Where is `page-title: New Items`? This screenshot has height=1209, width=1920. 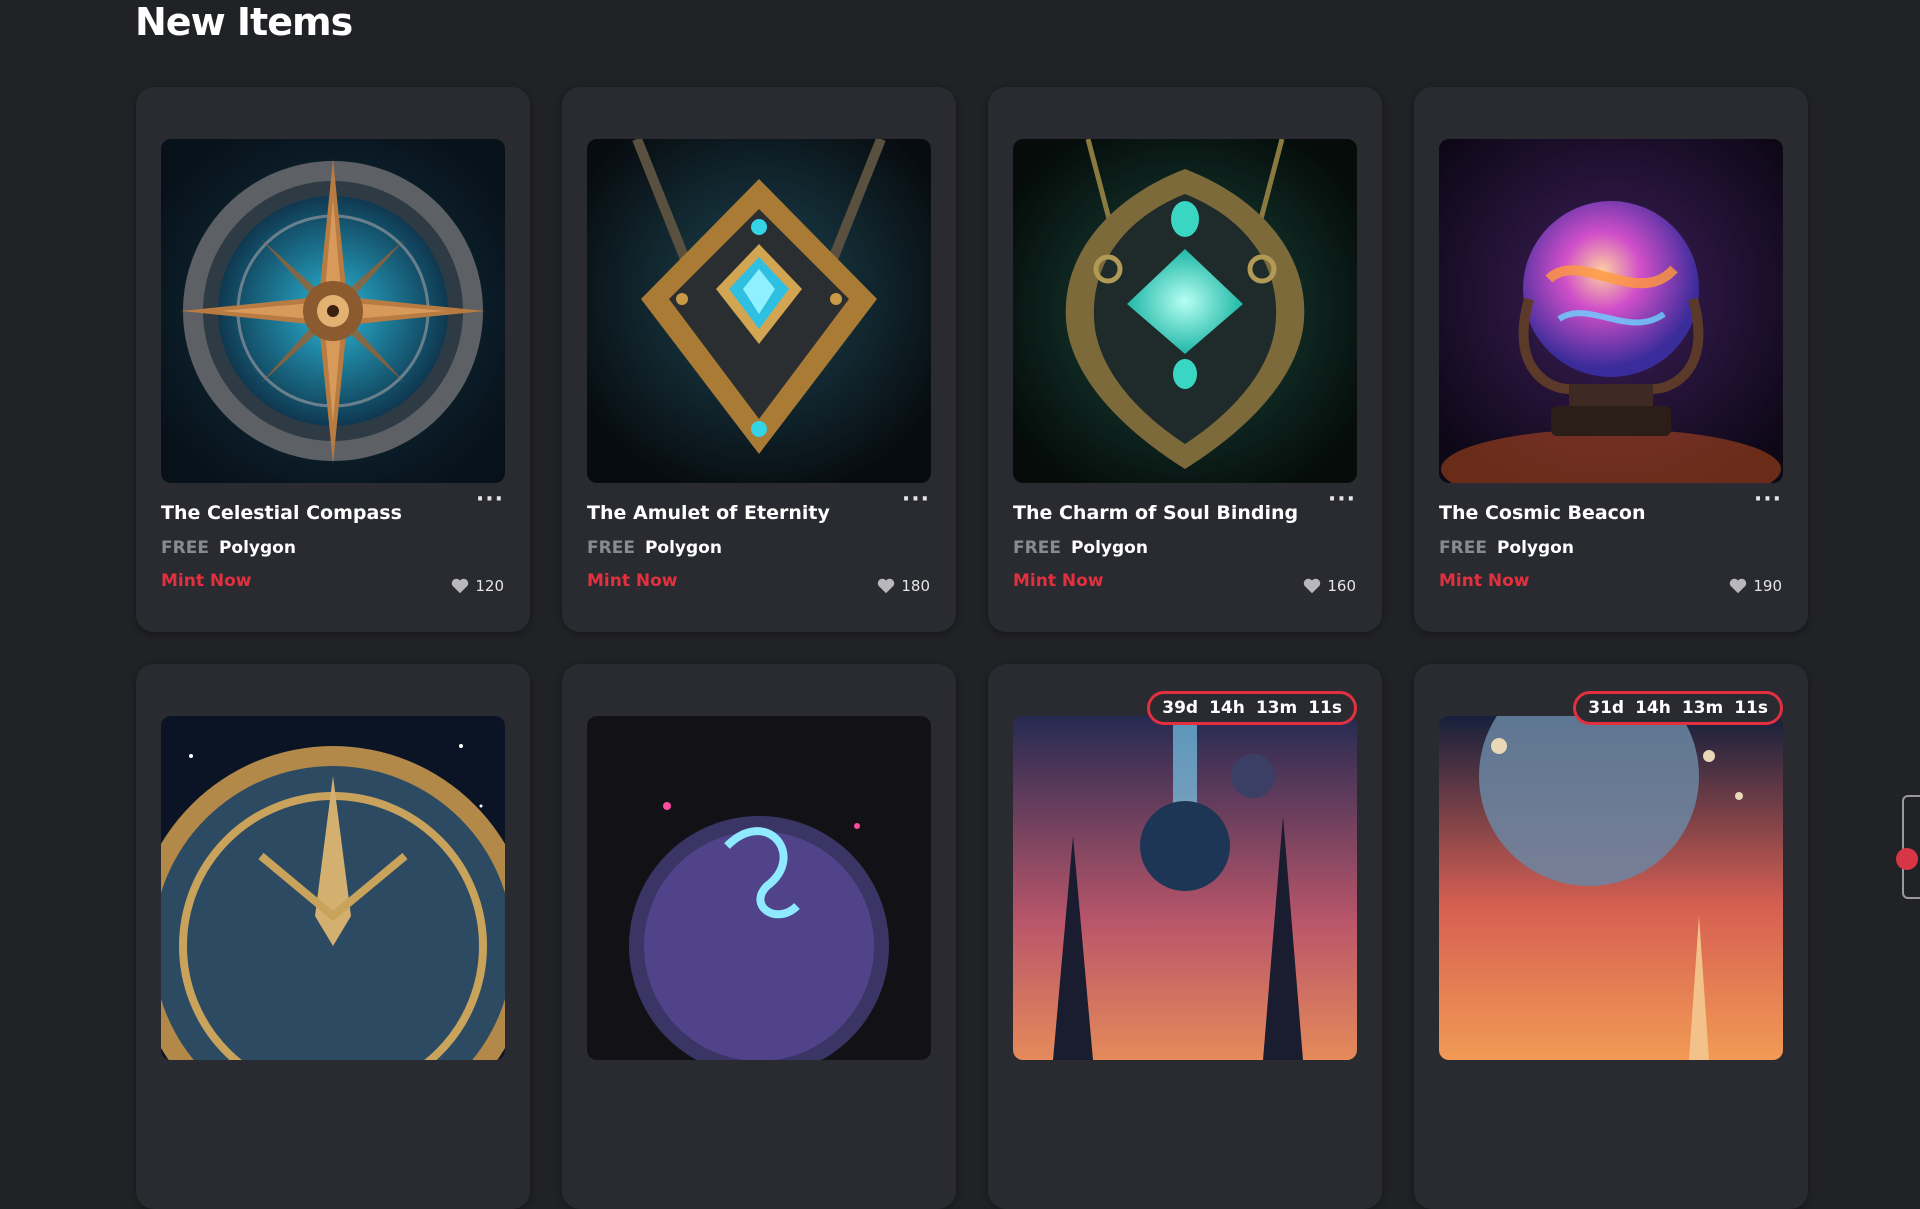 page-title: New Items is located at coordinates (244, 22).